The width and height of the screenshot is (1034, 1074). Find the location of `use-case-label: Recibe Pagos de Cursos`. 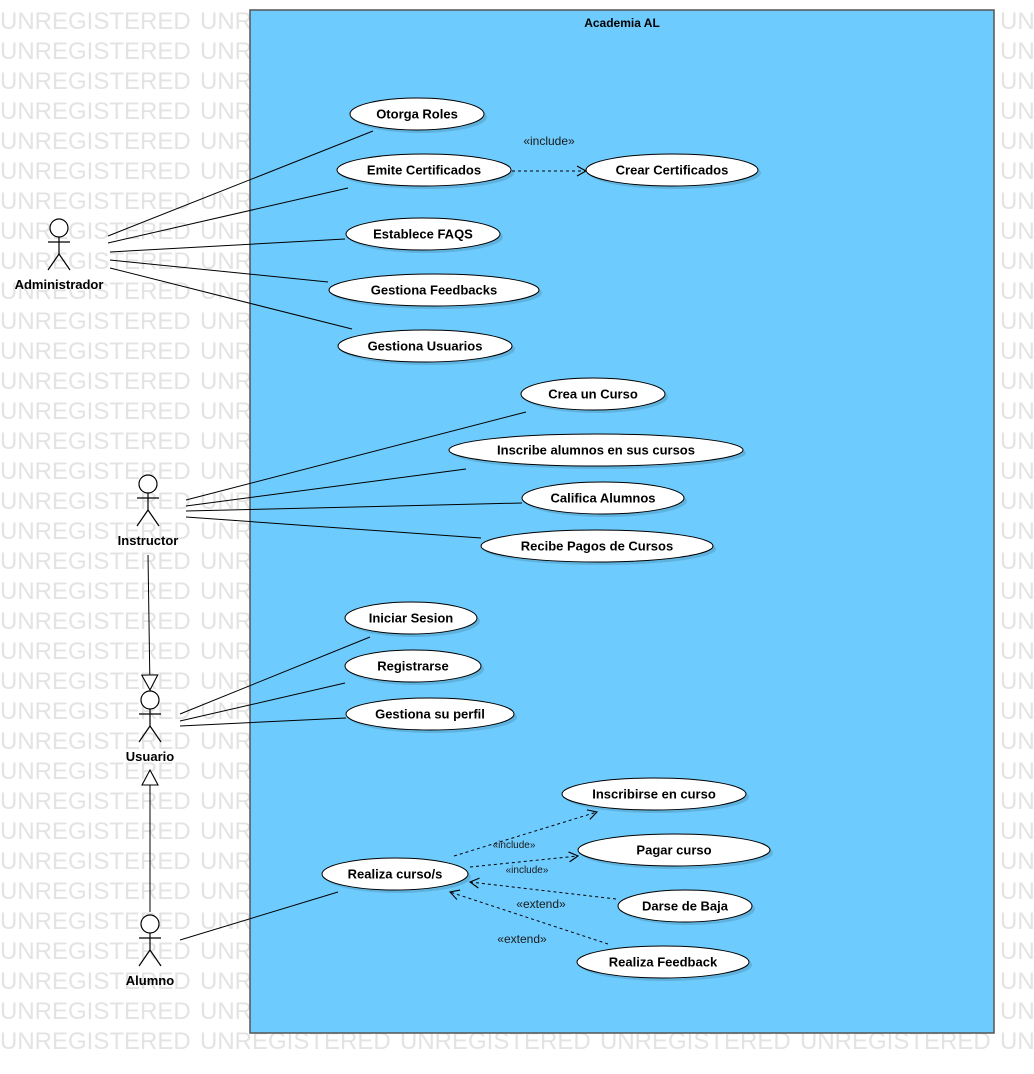

use-case-label: Recibe Pagos de Cursos is located at coordinates (597, 546).